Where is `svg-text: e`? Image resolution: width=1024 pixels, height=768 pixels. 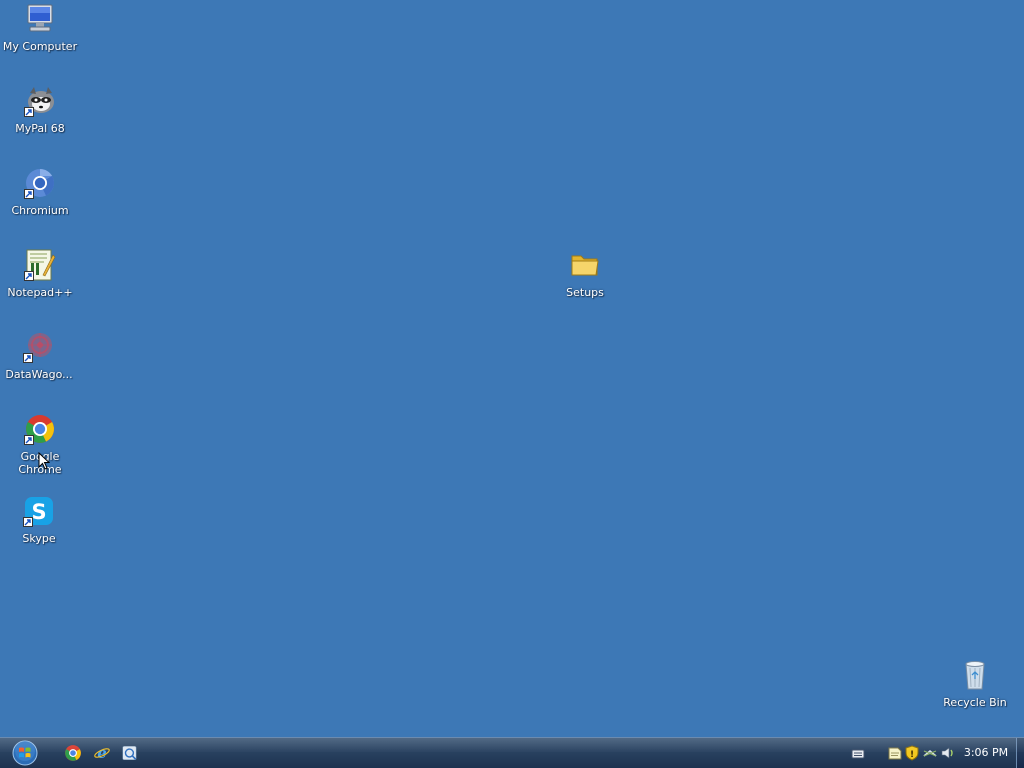 svg-text: e is located at coordinates (101, 753).